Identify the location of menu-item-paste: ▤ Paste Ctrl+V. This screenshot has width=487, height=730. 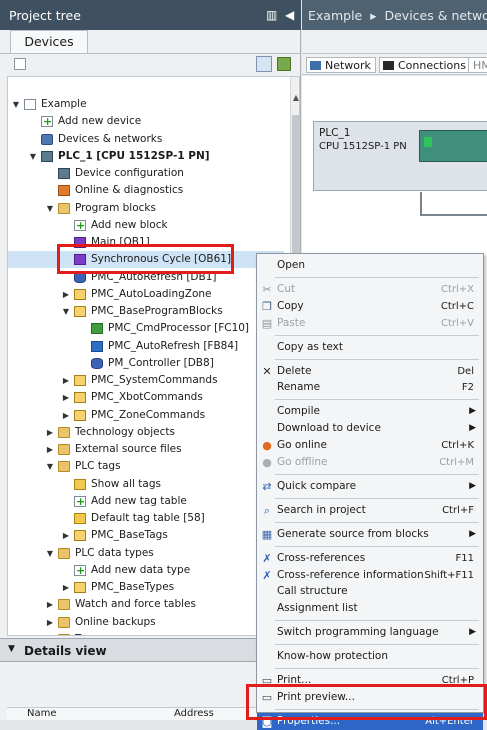
(370, 323).